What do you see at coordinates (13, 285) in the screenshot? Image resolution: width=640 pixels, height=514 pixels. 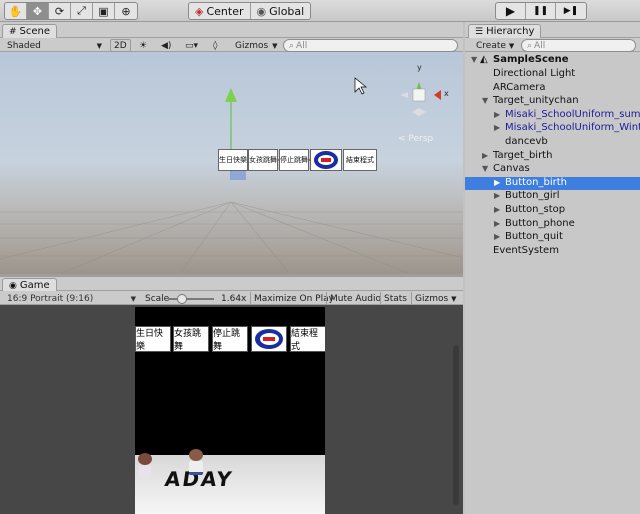 I see `game-tab-icon: ◉` at bounding box center [13, 285].